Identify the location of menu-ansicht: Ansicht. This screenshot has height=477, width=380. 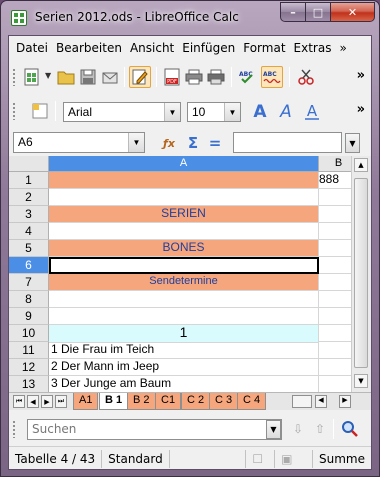
(152, 48).